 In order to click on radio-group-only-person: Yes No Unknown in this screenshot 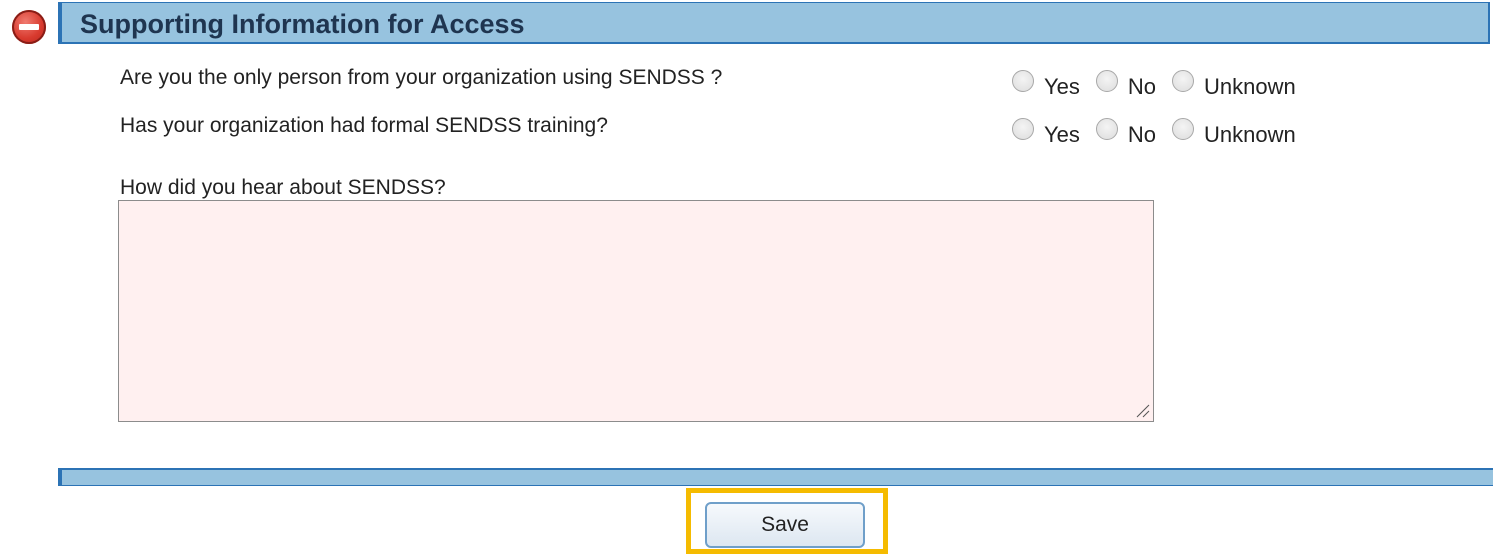, I will do `click(1162, 83)`.